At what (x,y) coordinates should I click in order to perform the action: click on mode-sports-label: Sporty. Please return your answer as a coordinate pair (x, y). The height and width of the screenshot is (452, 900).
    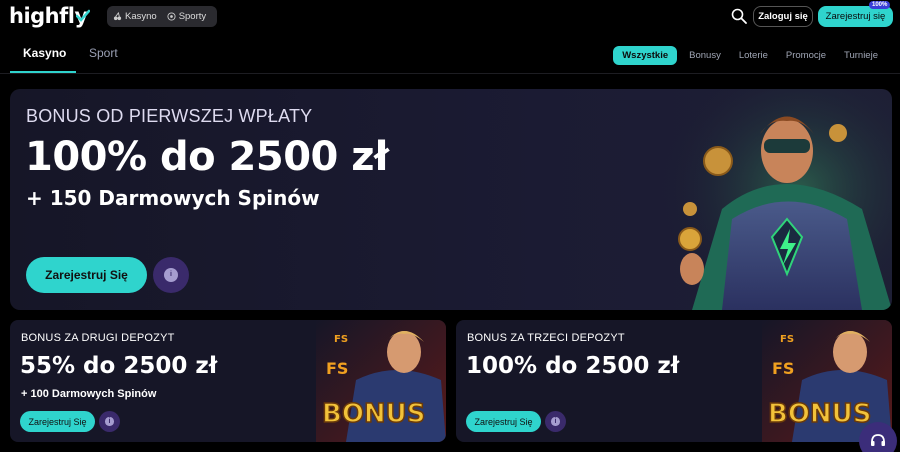
    Looking at the image, I should click on (192, 16).